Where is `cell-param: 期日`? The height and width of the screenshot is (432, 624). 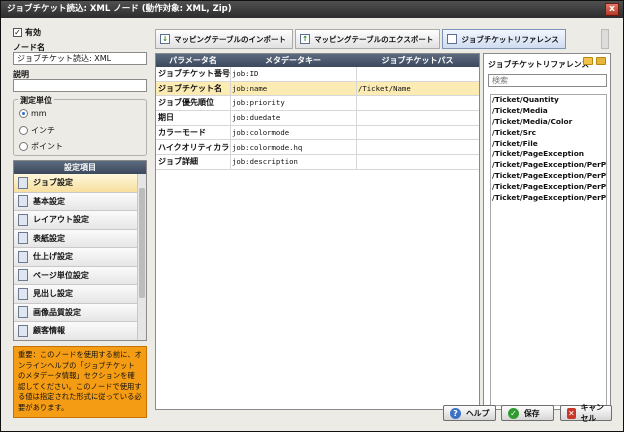 cell-param: 期日 is located at coordinates (166, 118).